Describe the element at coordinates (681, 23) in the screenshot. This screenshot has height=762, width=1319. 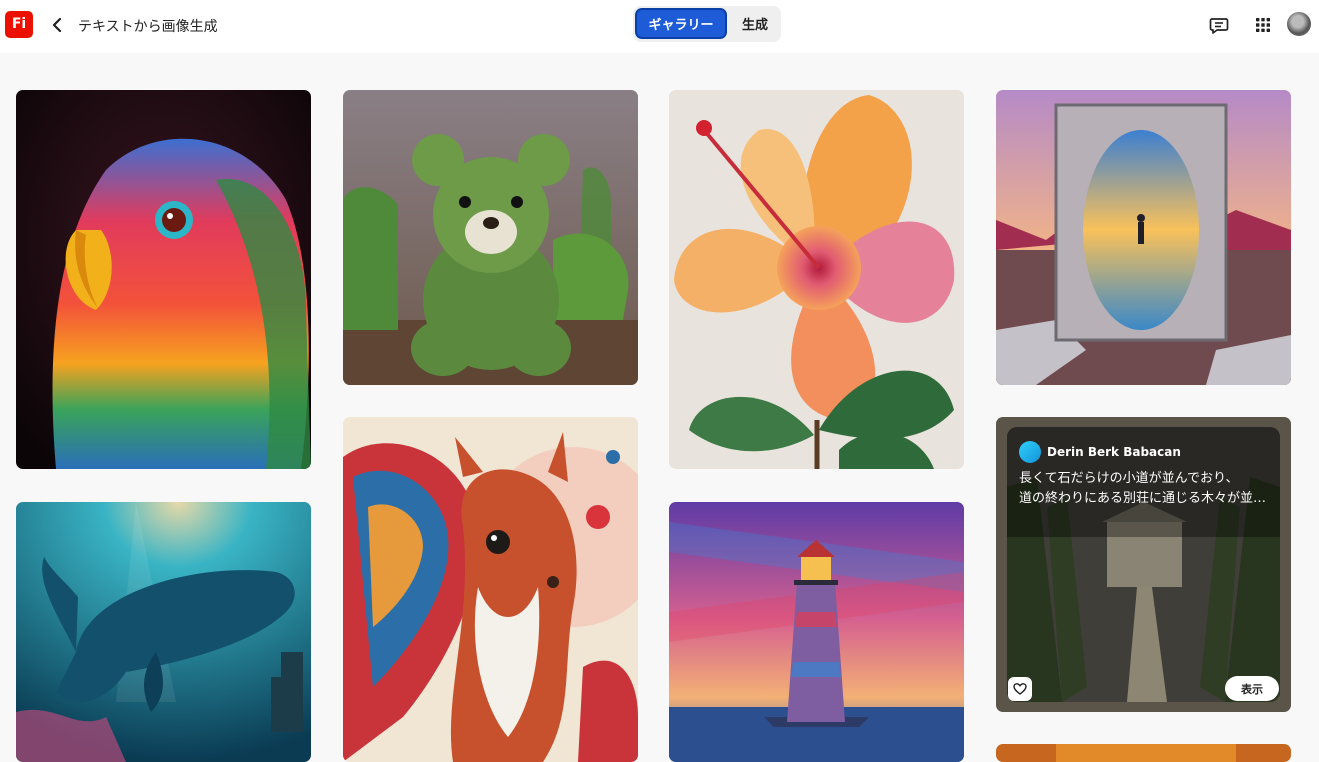
I see `tab-gallery: ギャラリー` at that location.